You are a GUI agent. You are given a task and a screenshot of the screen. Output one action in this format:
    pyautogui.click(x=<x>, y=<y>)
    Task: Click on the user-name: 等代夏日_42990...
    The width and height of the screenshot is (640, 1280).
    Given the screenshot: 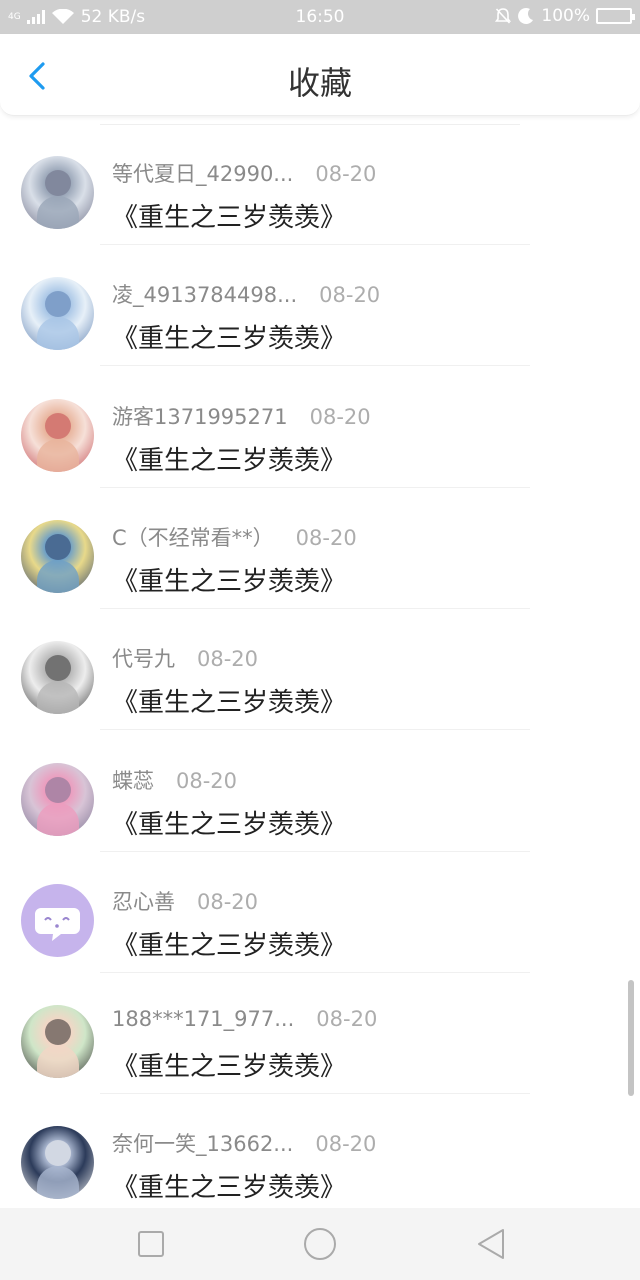 What is the action you would take?
    pyautogui.click(x=203, y=174)
    